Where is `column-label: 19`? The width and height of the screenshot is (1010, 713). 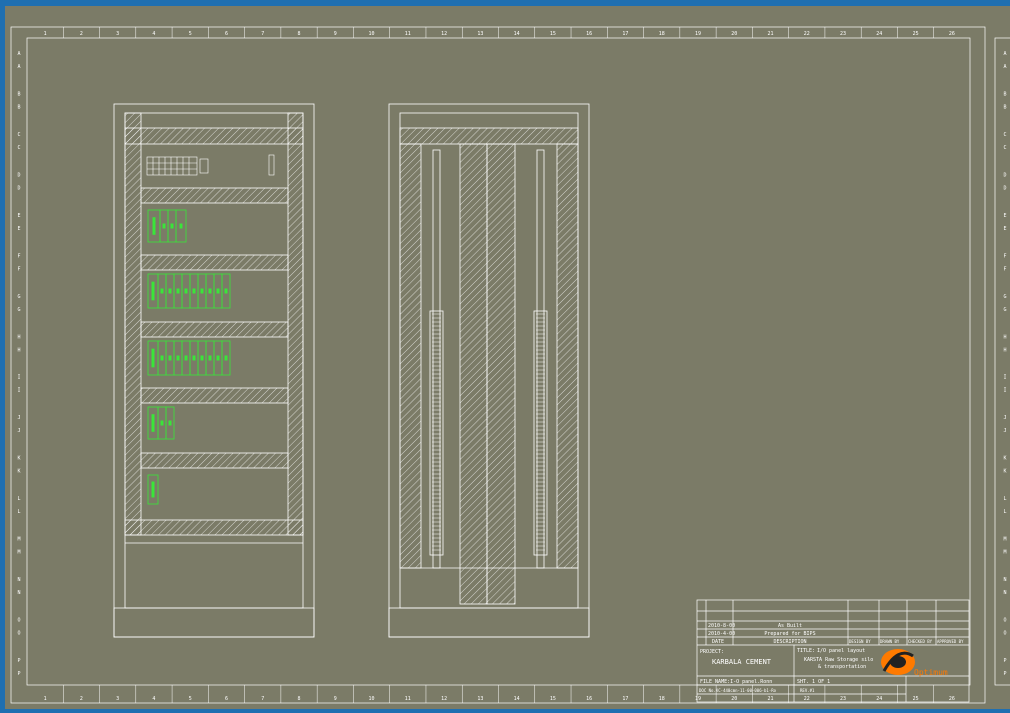 column-label: 19 is located at coordinates (698, 34).